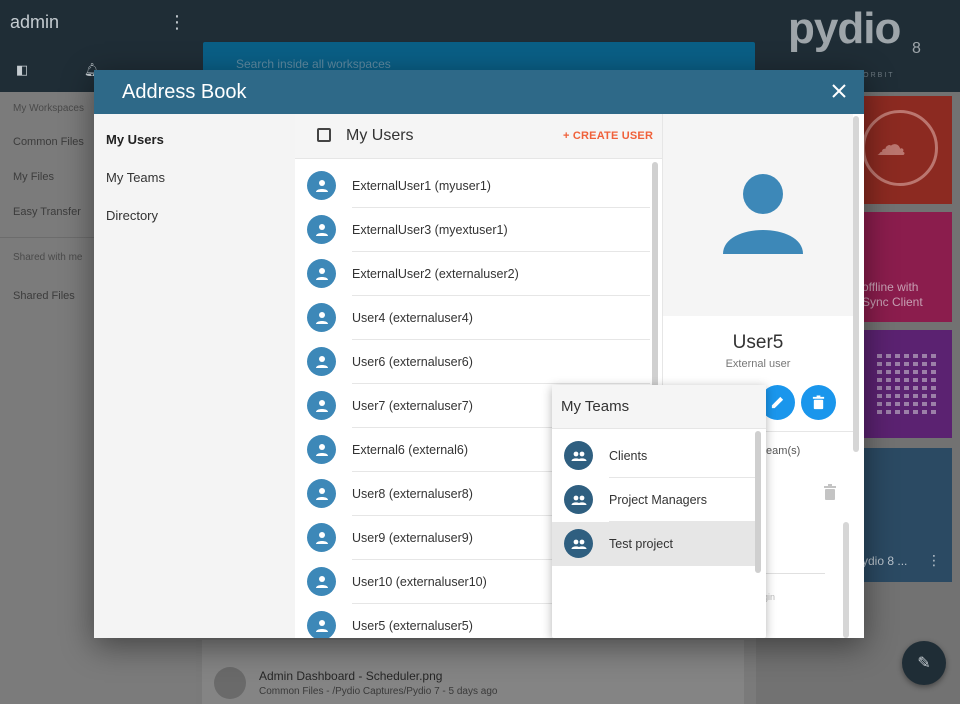 Image resolution: width=960 pixels, height=704 pixels. I want to click on nav-my-teams: My Teams, so click(135, 177).